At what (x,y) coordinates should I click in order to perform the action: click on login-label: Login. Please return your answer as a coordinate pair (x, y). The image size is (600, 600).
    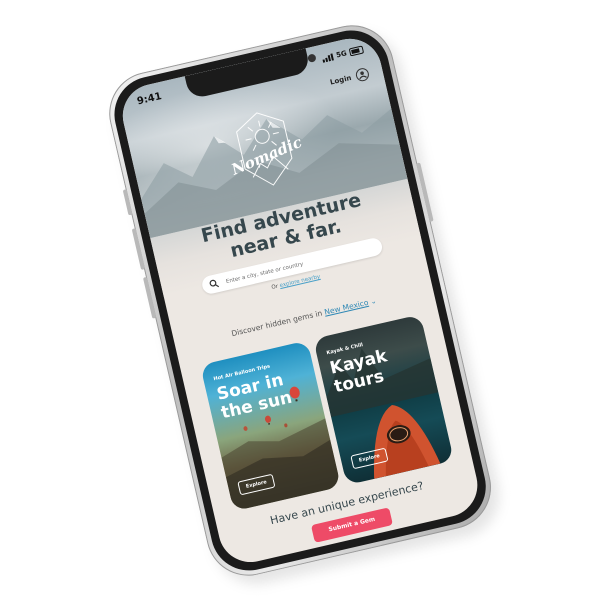
    Looking at the image, I should click on (341, 80).